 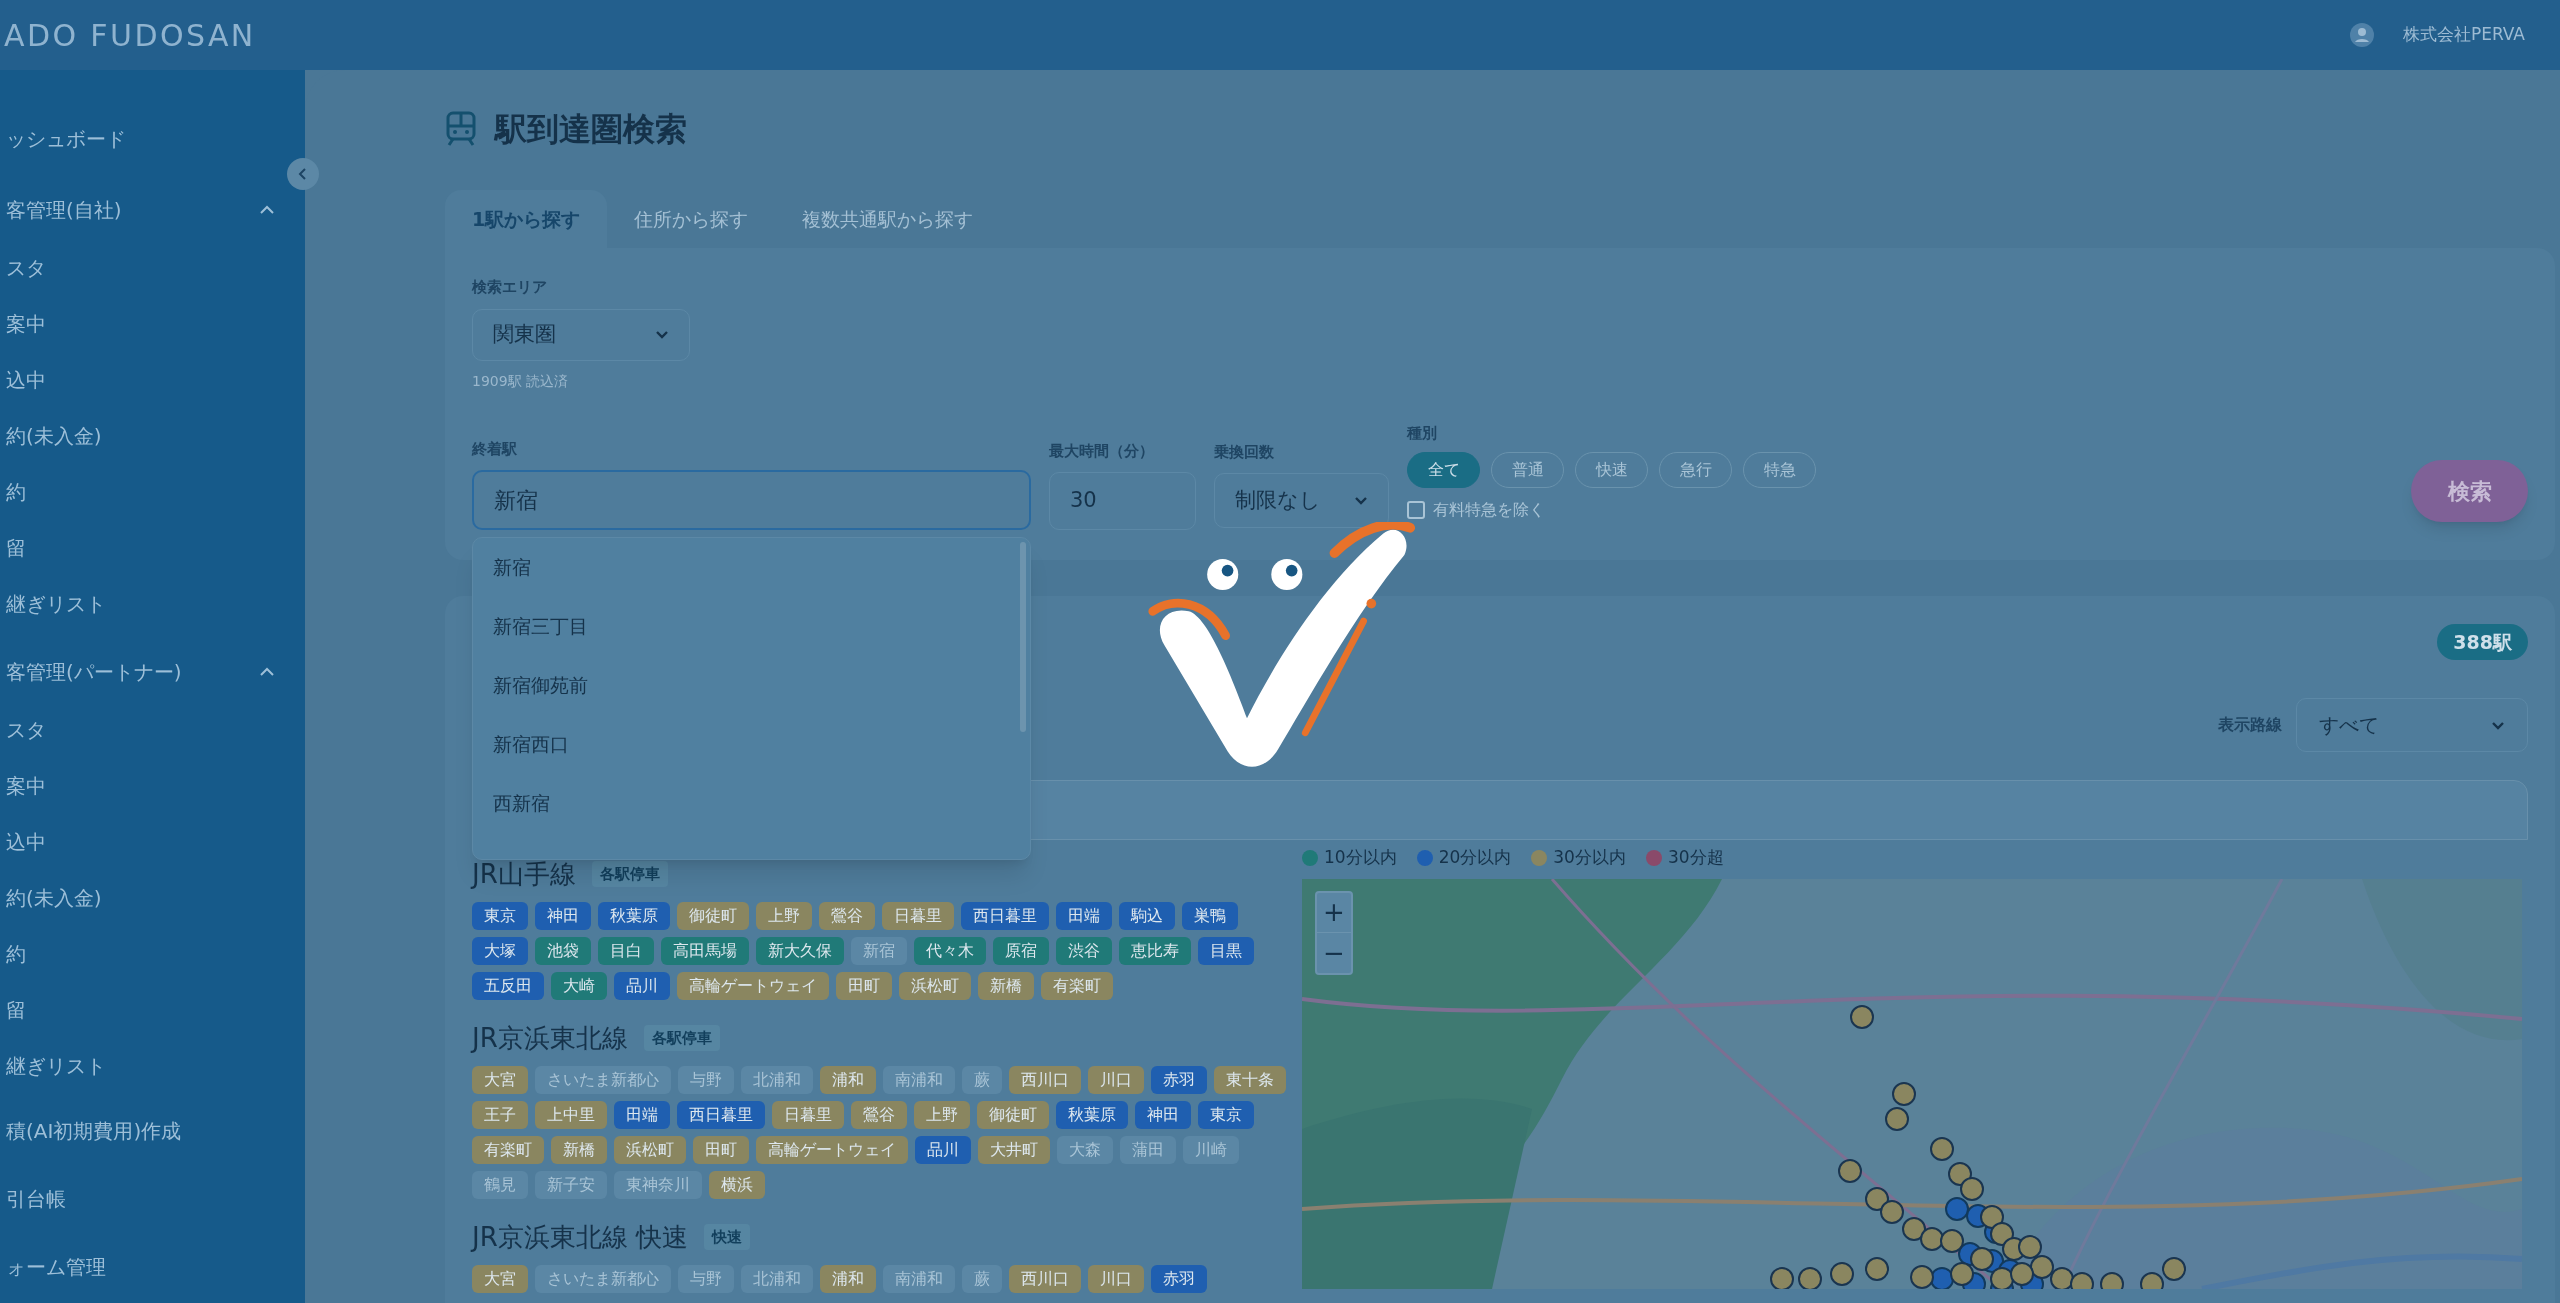 I want to click on station-chip: 東神奈川, so click(x=658, y=1185).